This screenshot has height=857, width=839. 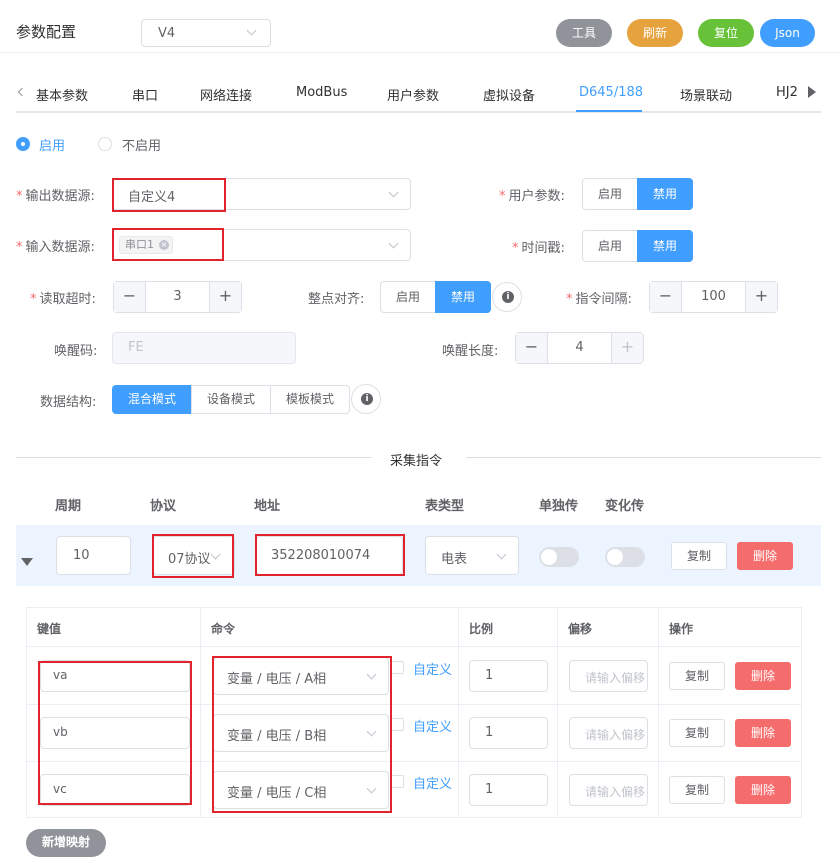 What do you see at coordinates (445, 506) in the screenshot?
I see `col-meter-type: 表类型` at bounding box center [445, 506].